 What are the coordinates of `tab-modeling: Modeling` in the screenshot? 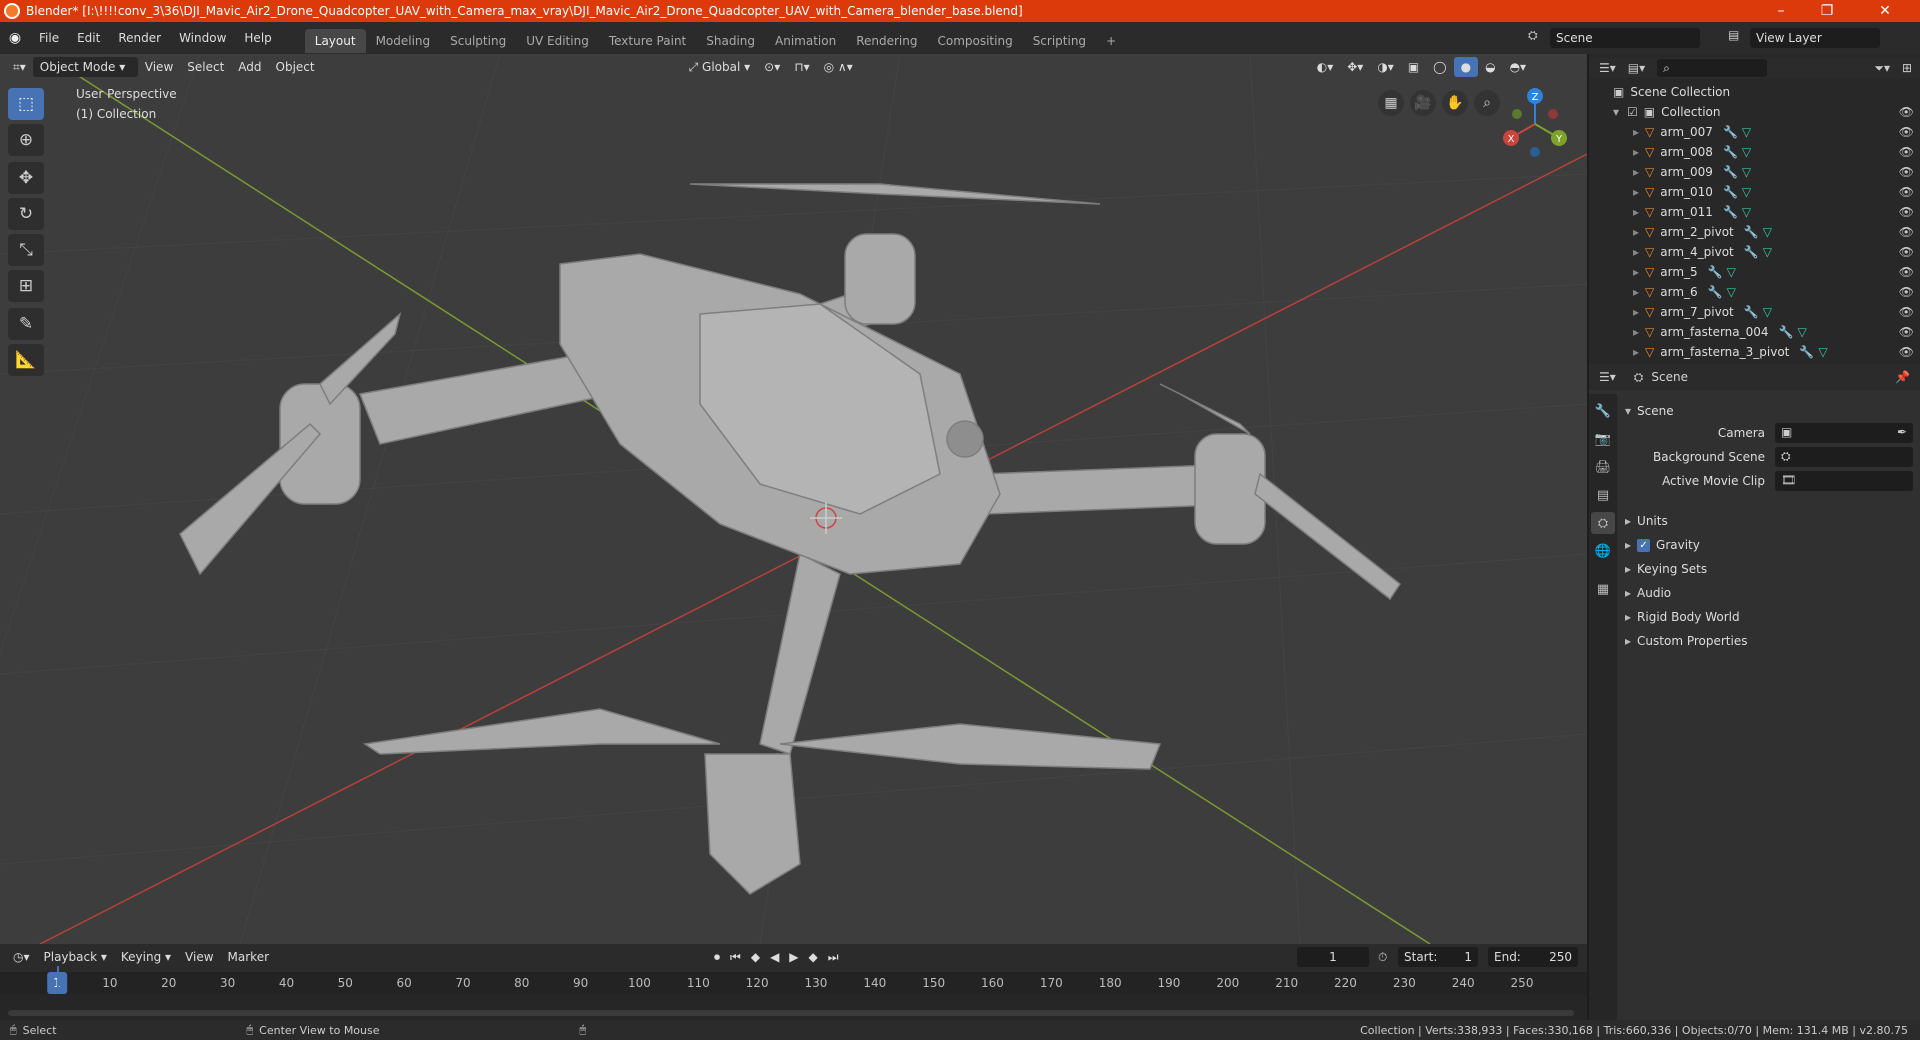 It's located at (403, 41).